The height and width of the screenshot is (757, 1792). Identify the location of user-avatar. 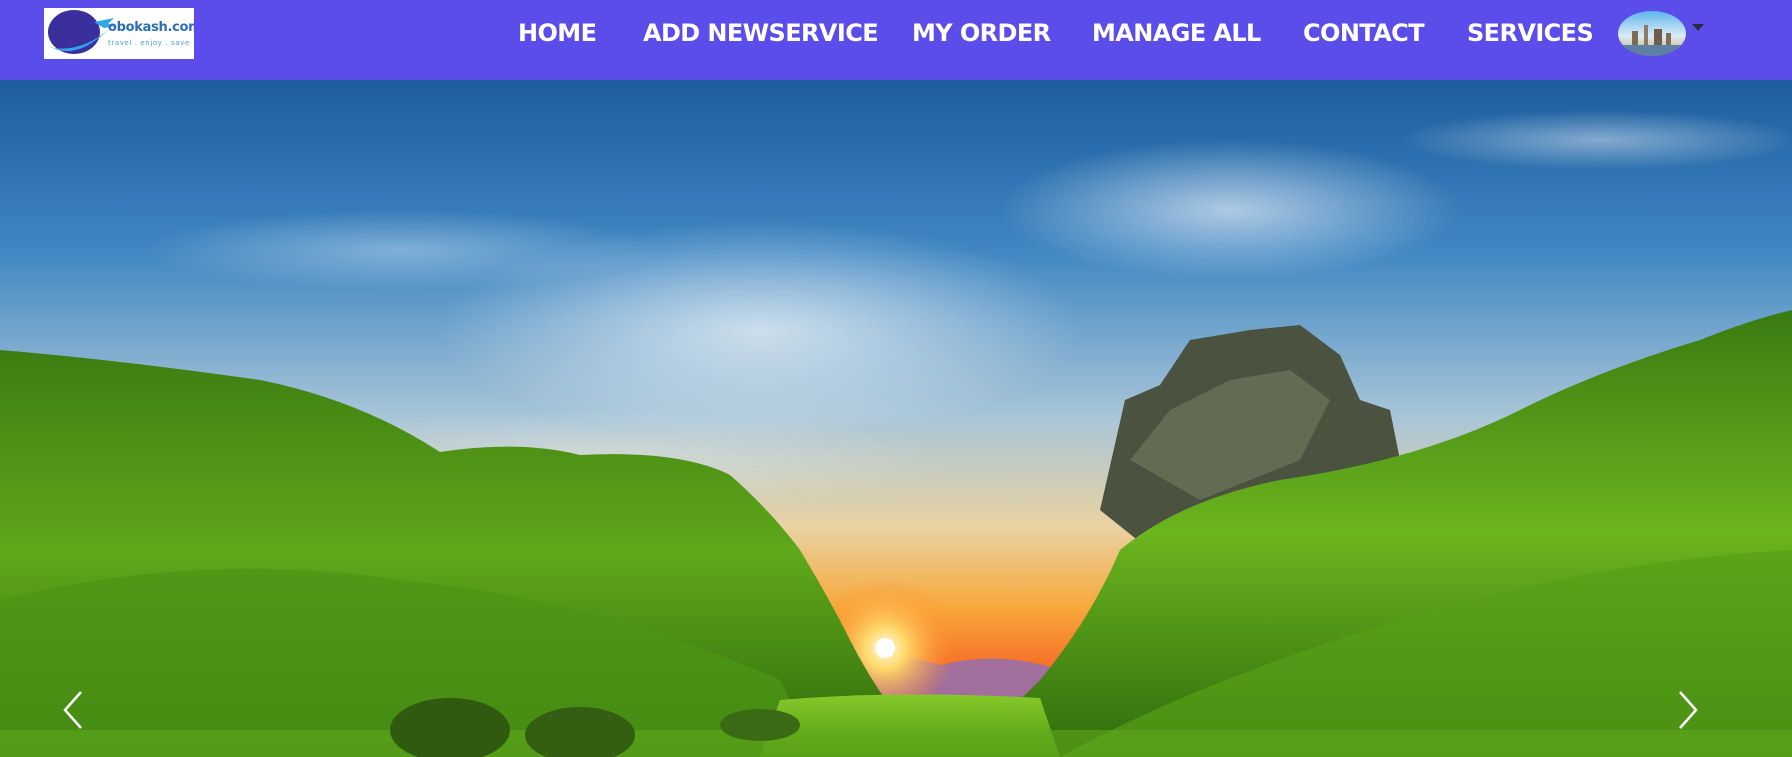
(1652, 33).